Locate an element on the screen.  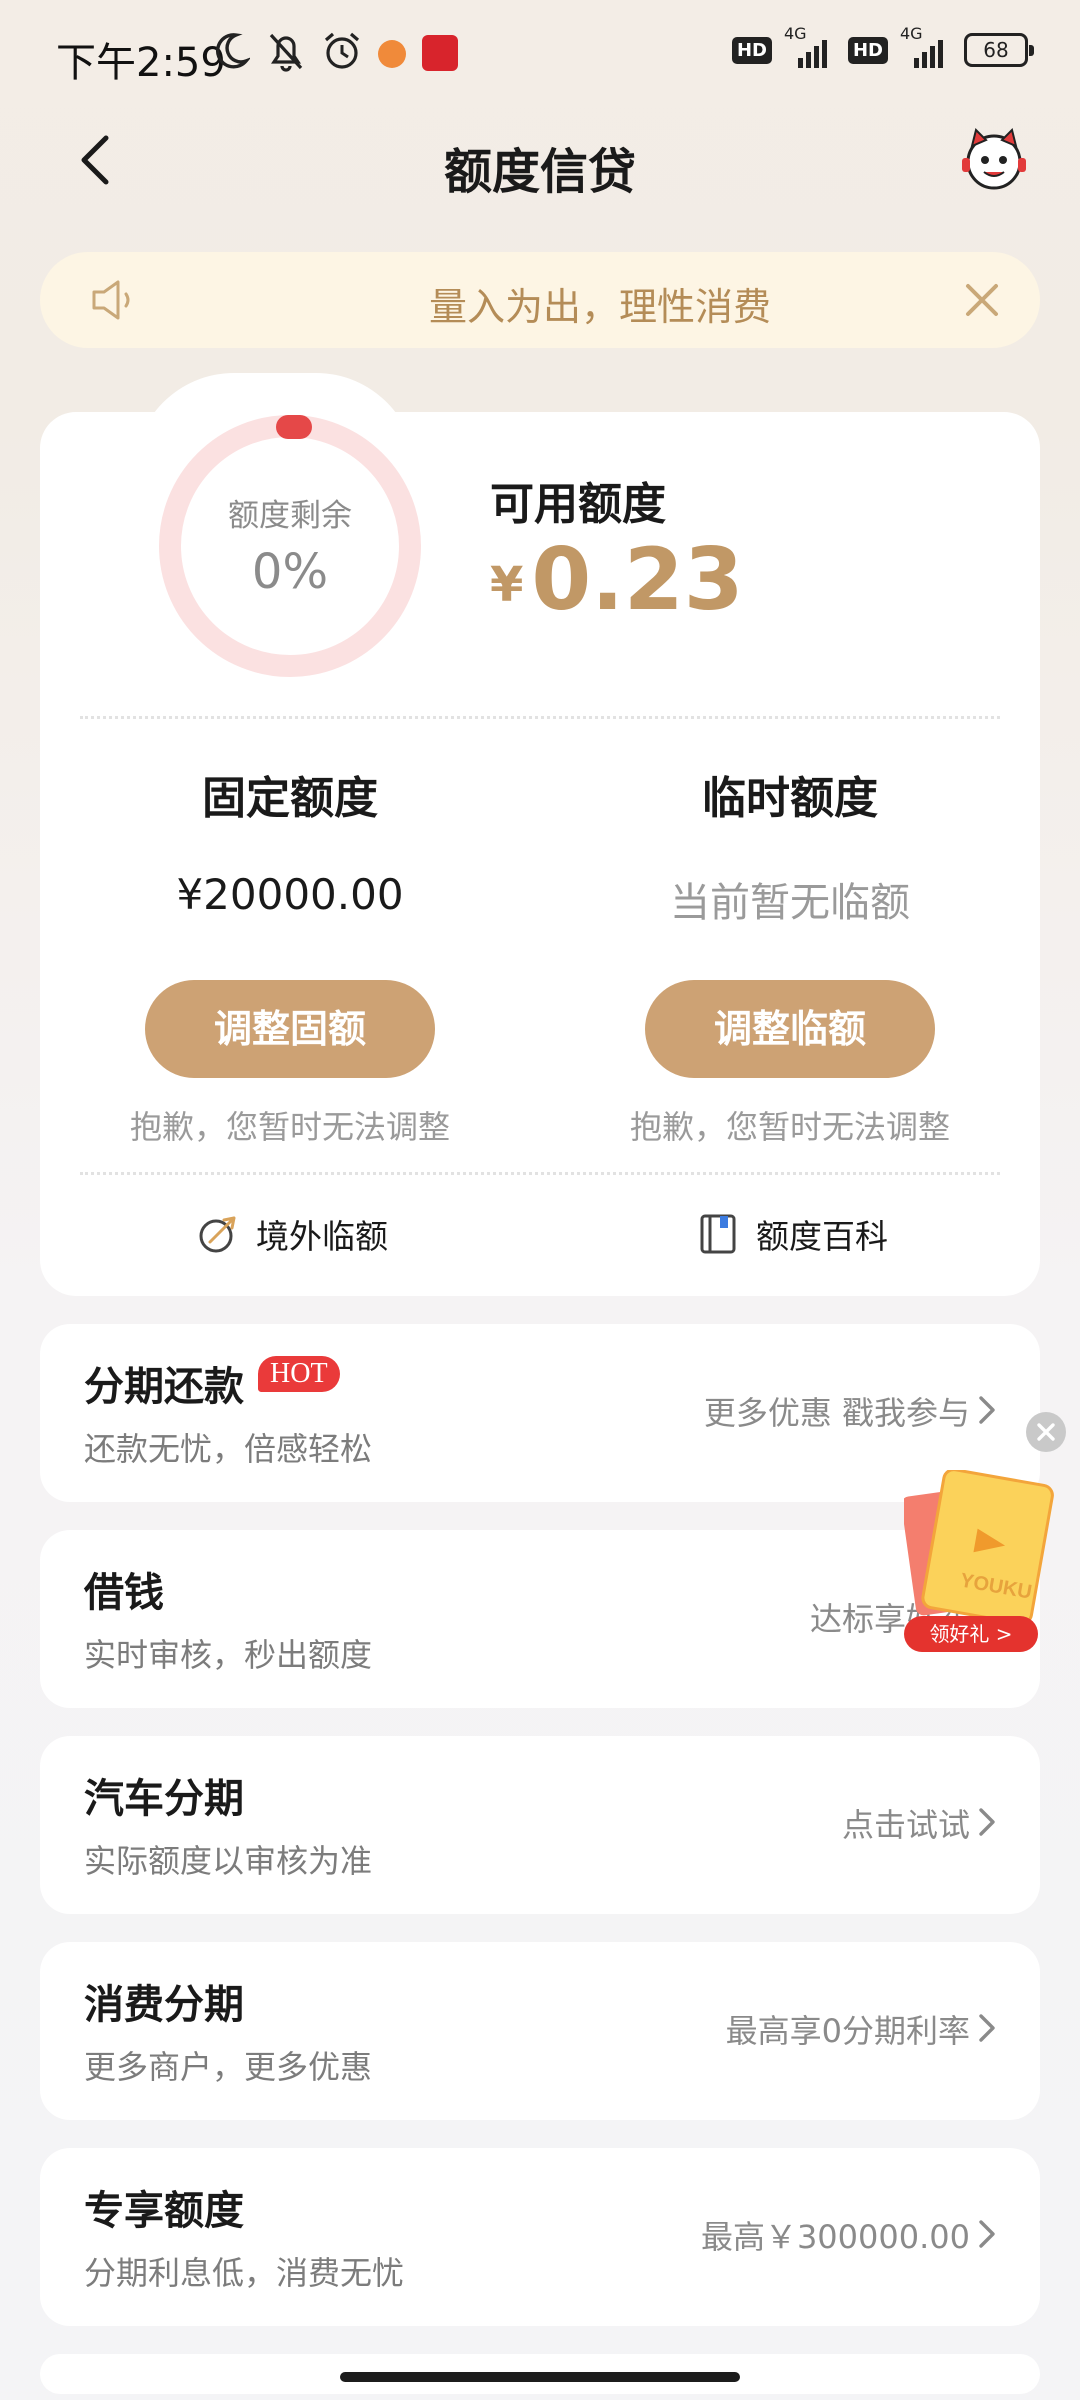
ring-label: 额度剩余 is located at coordinates (290, 516).